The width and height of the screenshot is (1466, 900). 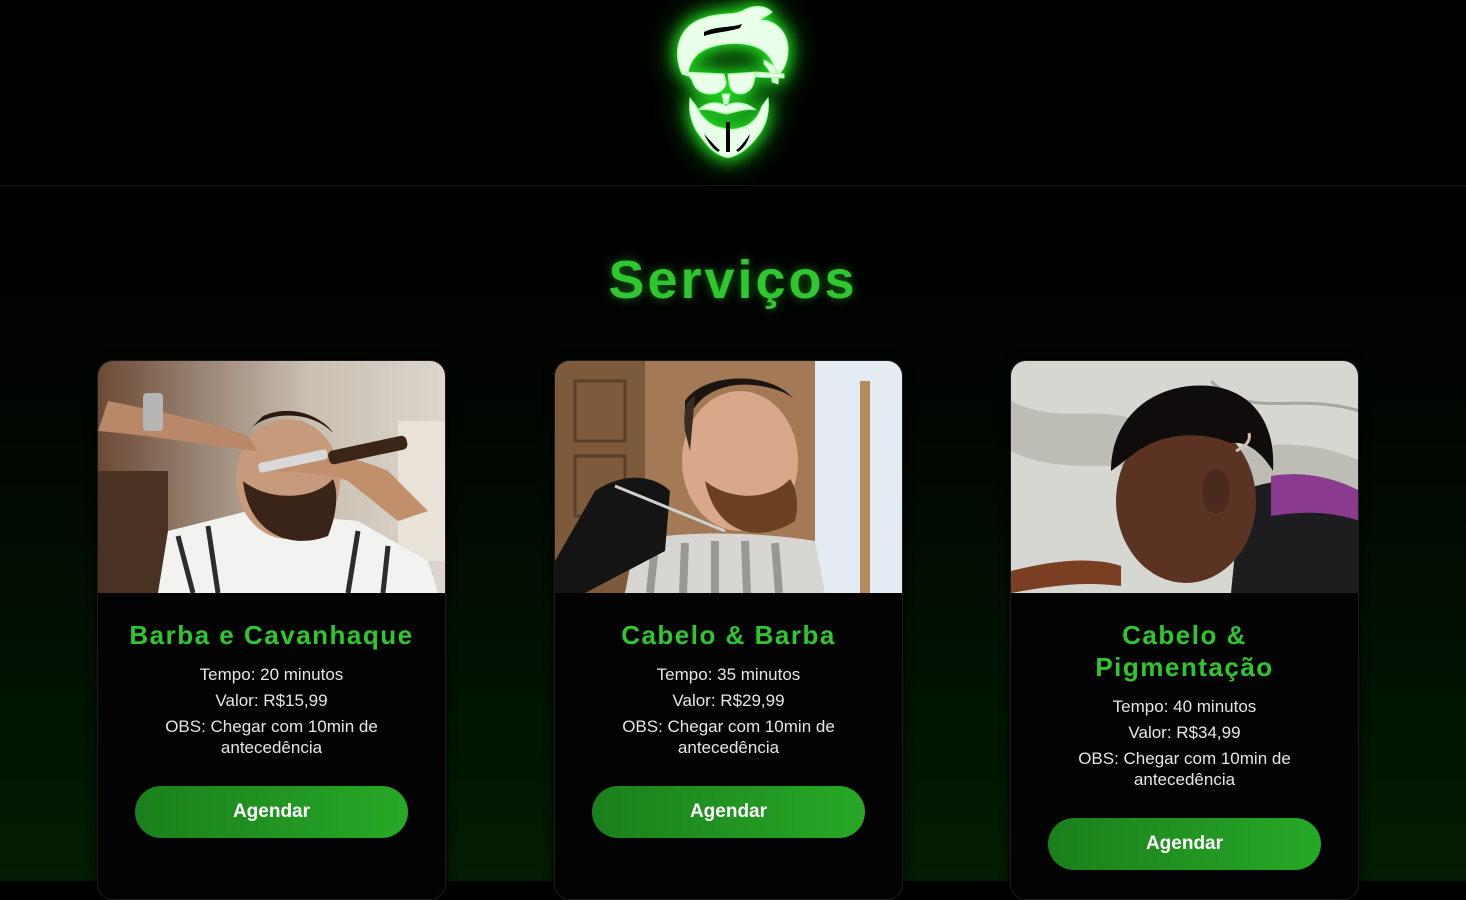 I want to click on service-title: Cabelo & Barba, so click(x=728, y=635).